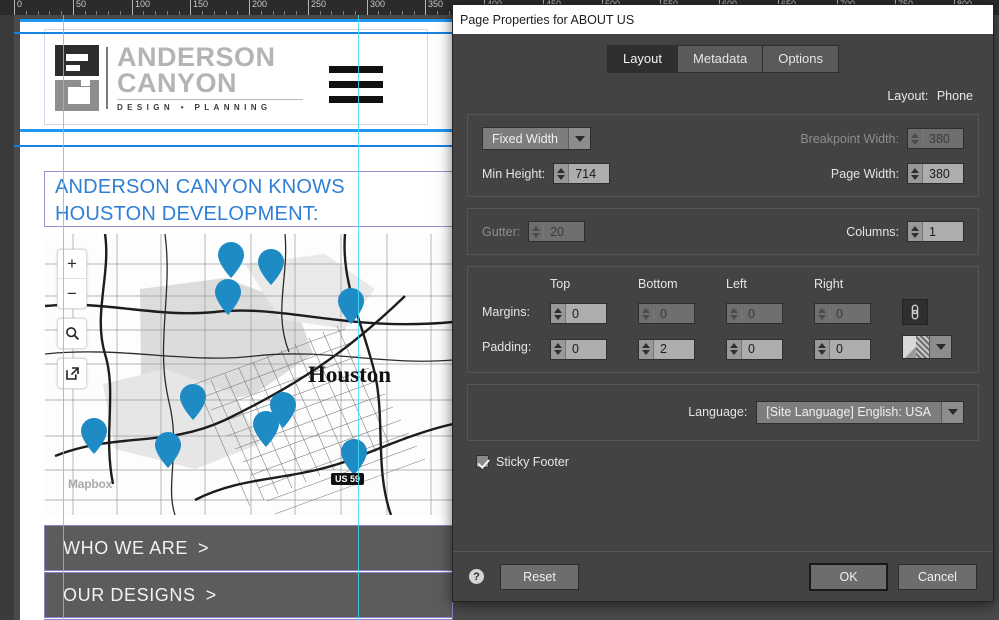 The image size is (999, 620). I want to click on margin-left-stepper: 0, so click(754, 314).